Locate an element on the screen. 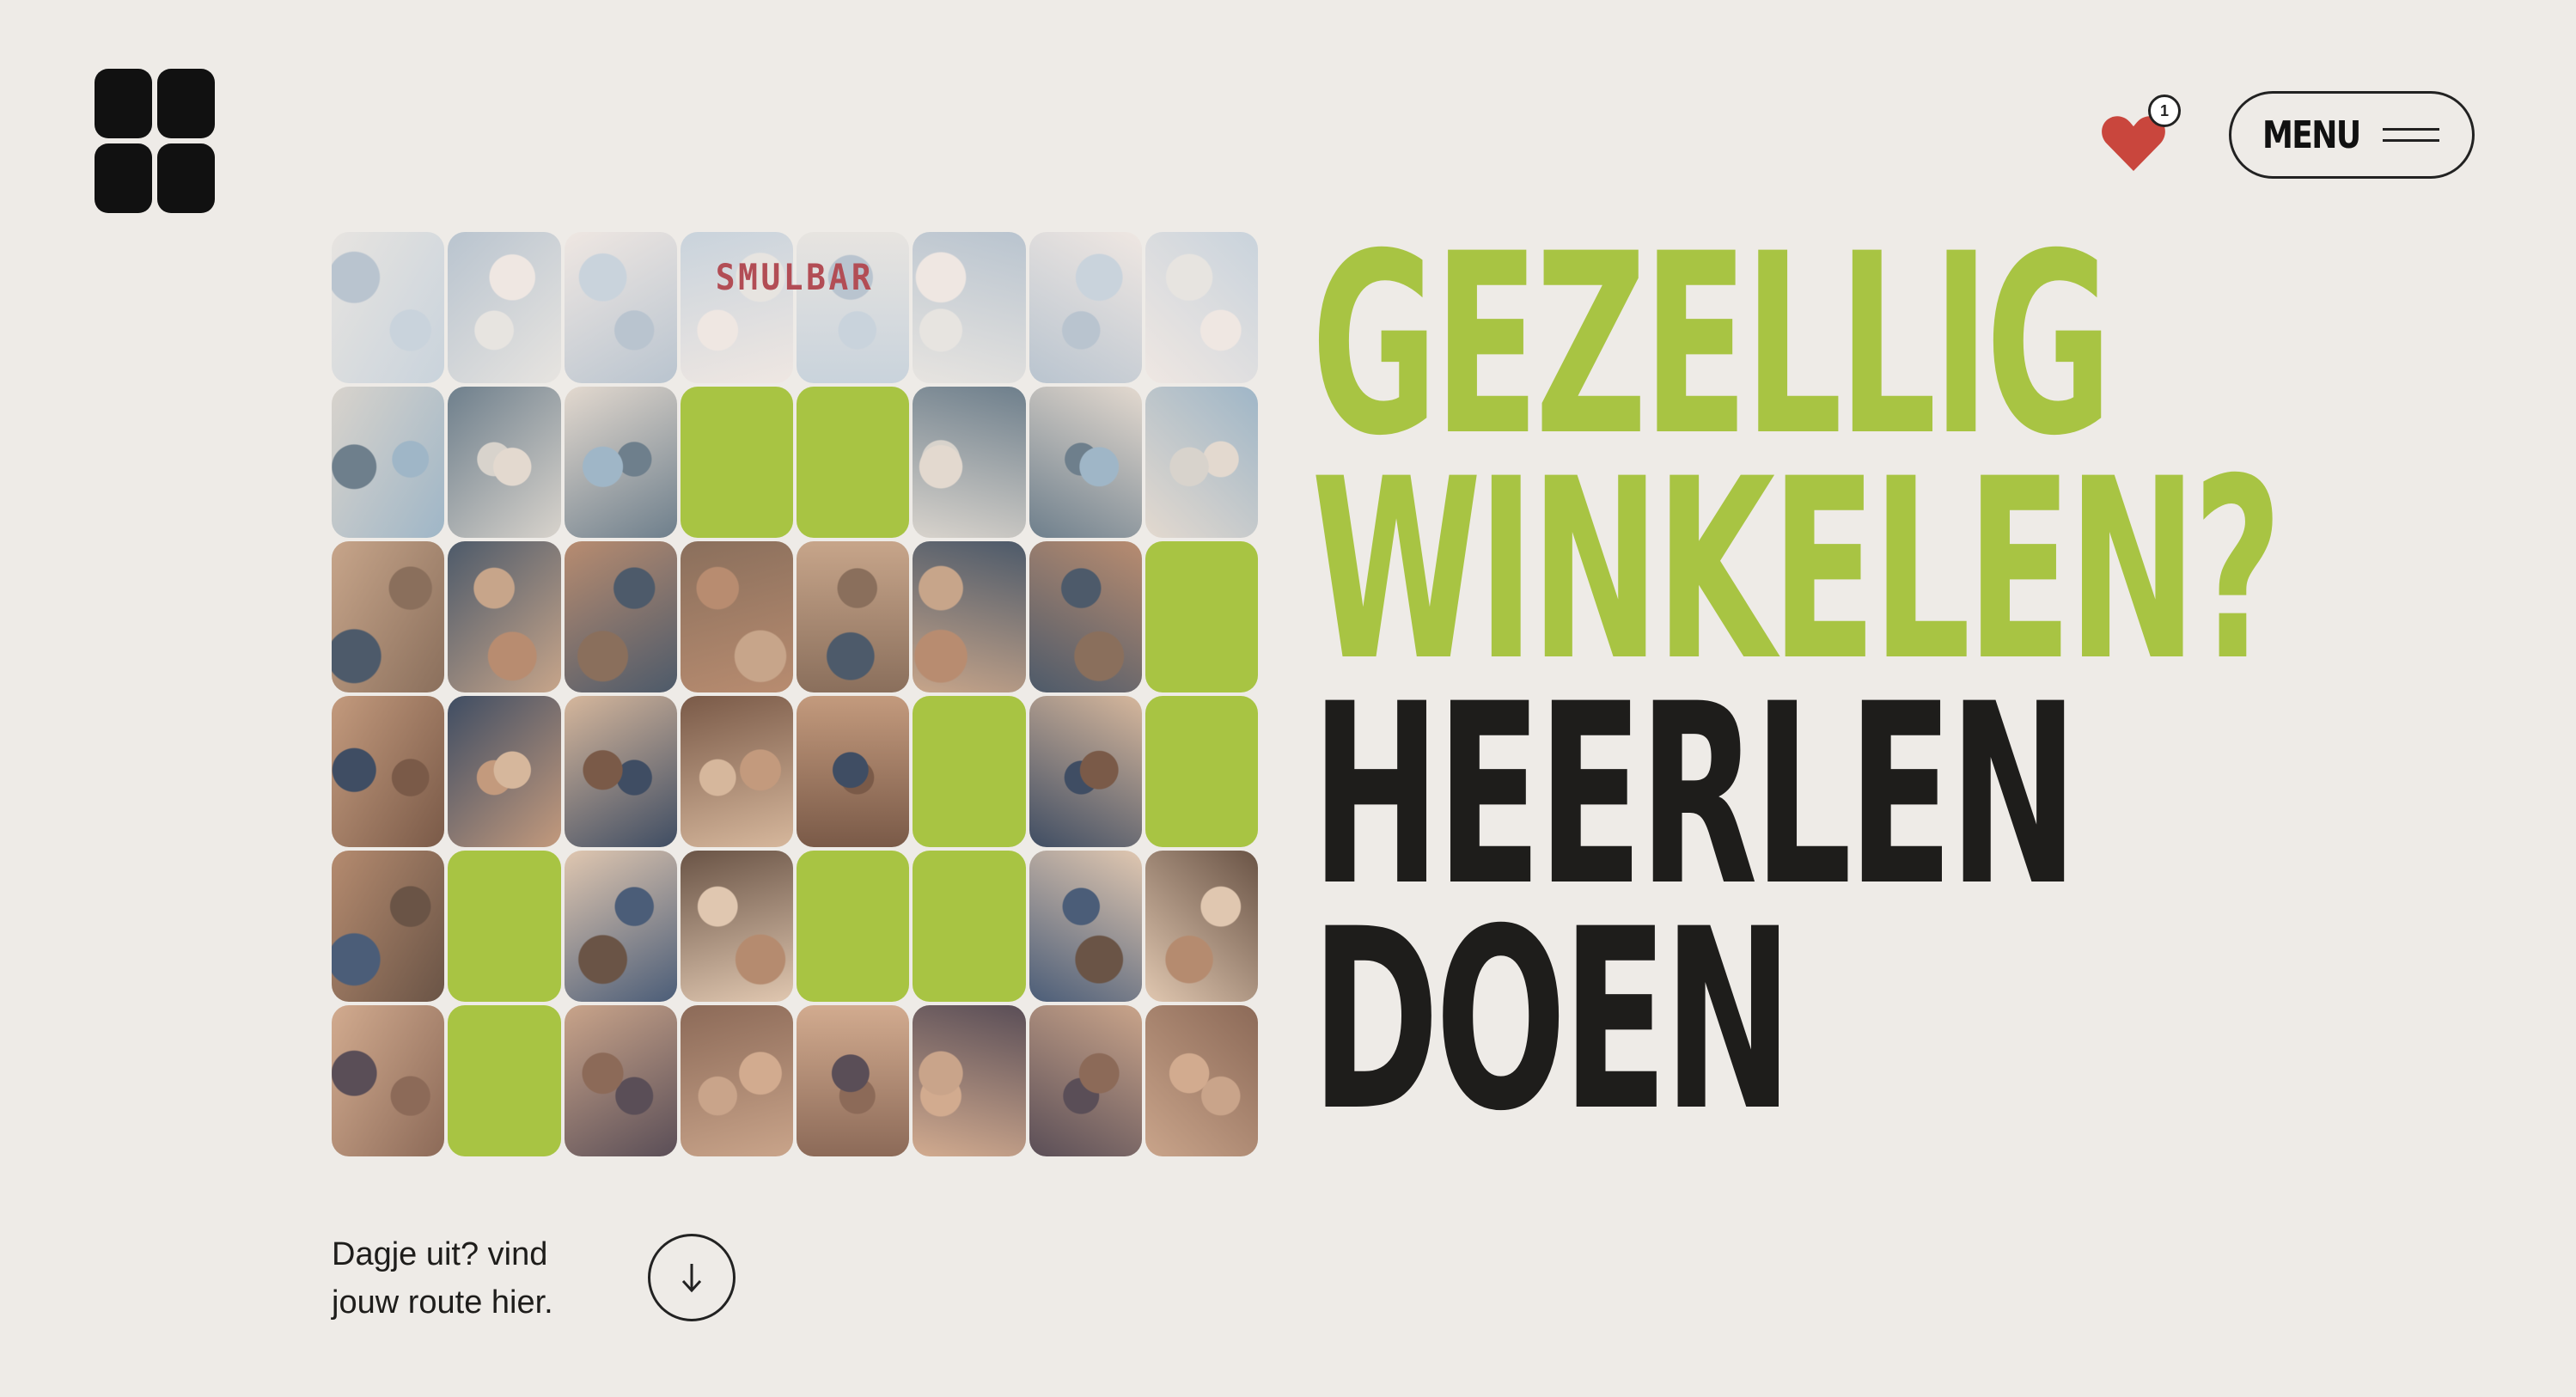 The width and height of the screenshot is (2576, 1397). headline-line-3: HEERLEN is located at coordinates (1695, 796).